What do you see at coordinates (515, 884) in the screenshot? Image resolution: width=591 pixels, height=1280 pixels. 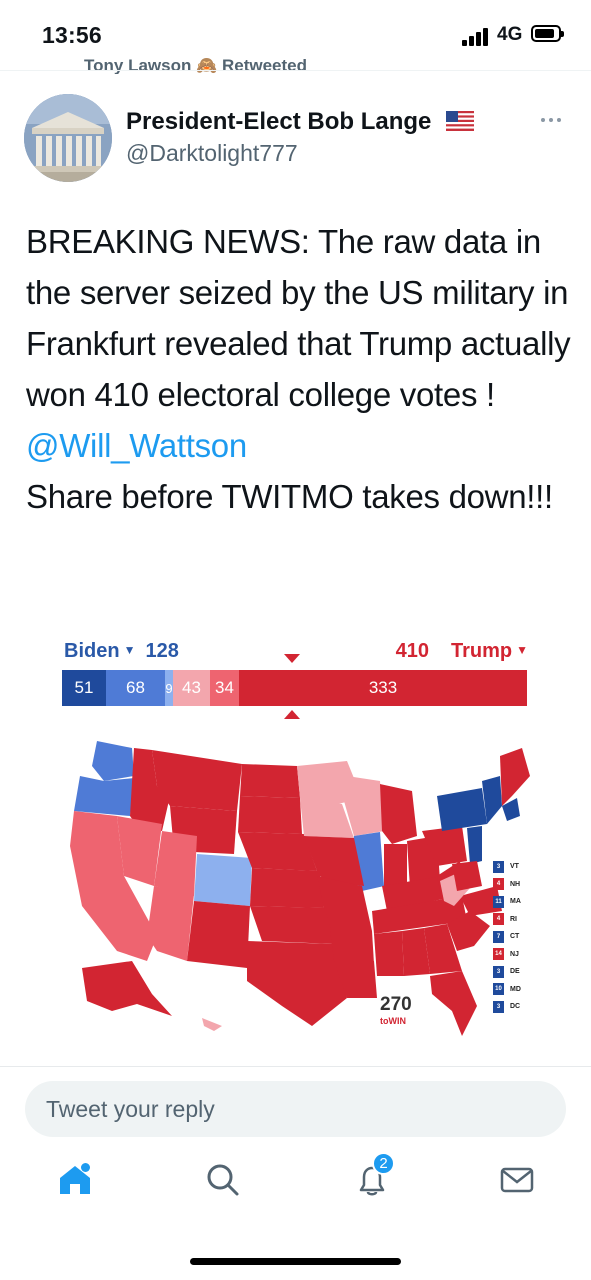 I see `small-state-label: NH` at bounding box center [515, 884].